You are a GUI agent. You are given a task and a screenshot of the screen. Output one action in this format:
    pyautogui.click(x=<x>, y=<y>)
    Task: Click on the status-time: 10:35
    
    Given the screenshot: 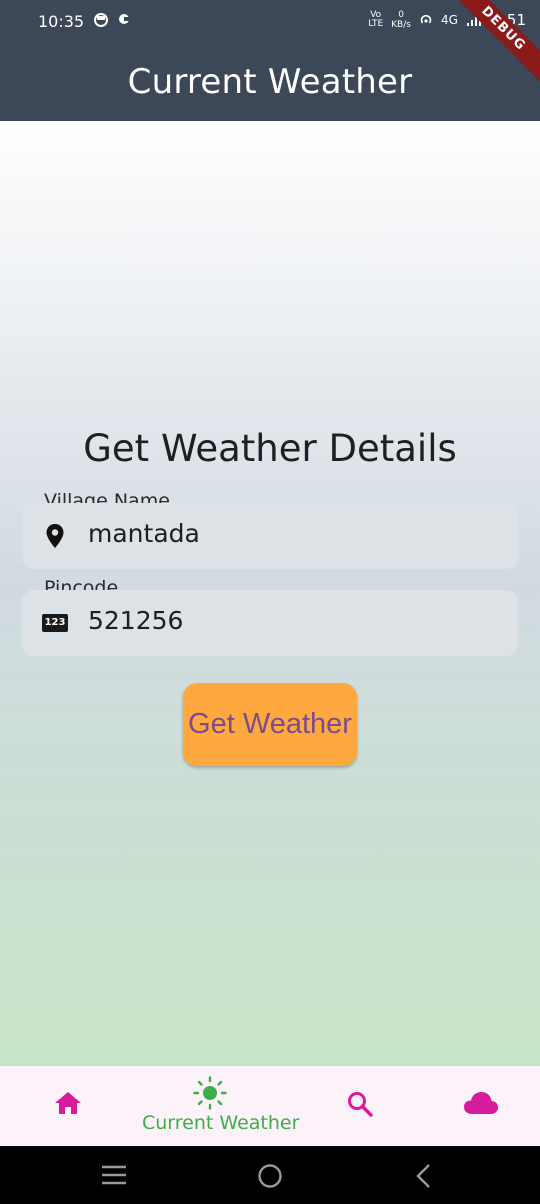 What is the action you would take?
    pyautogui.click(x=61, y=21)
    